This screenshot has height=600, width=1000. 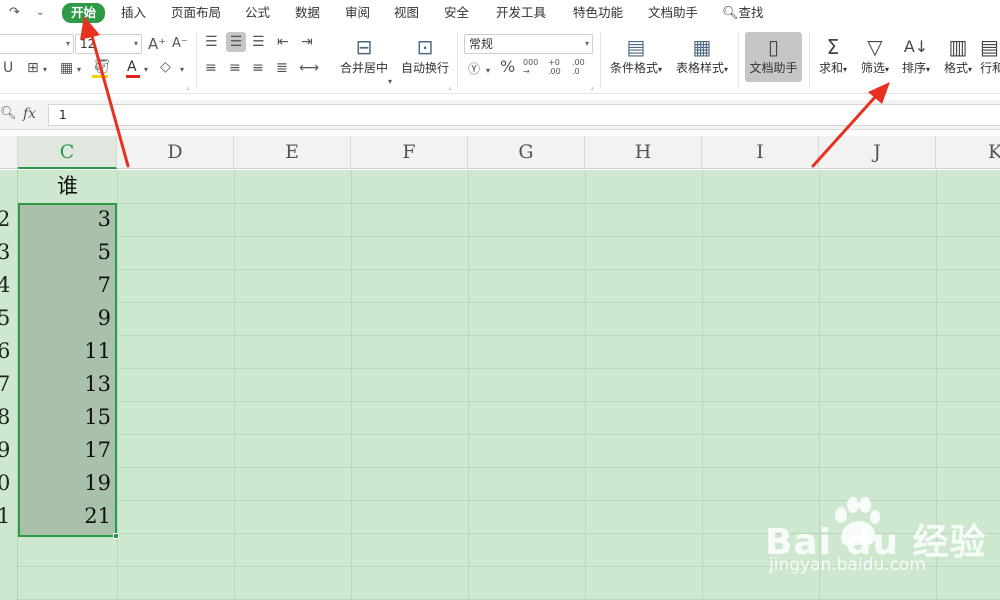 I want to click on row-header: 9, so click(x=9, y=450).